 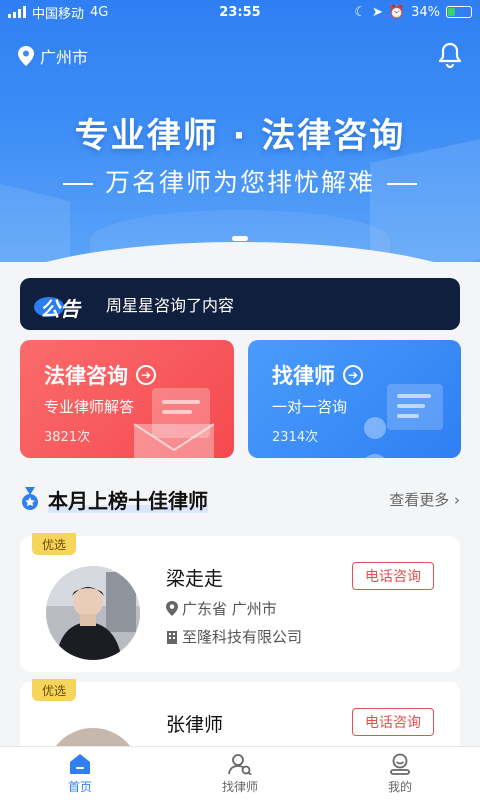 I want to click on battery-icon, so click(x=459, y=12).